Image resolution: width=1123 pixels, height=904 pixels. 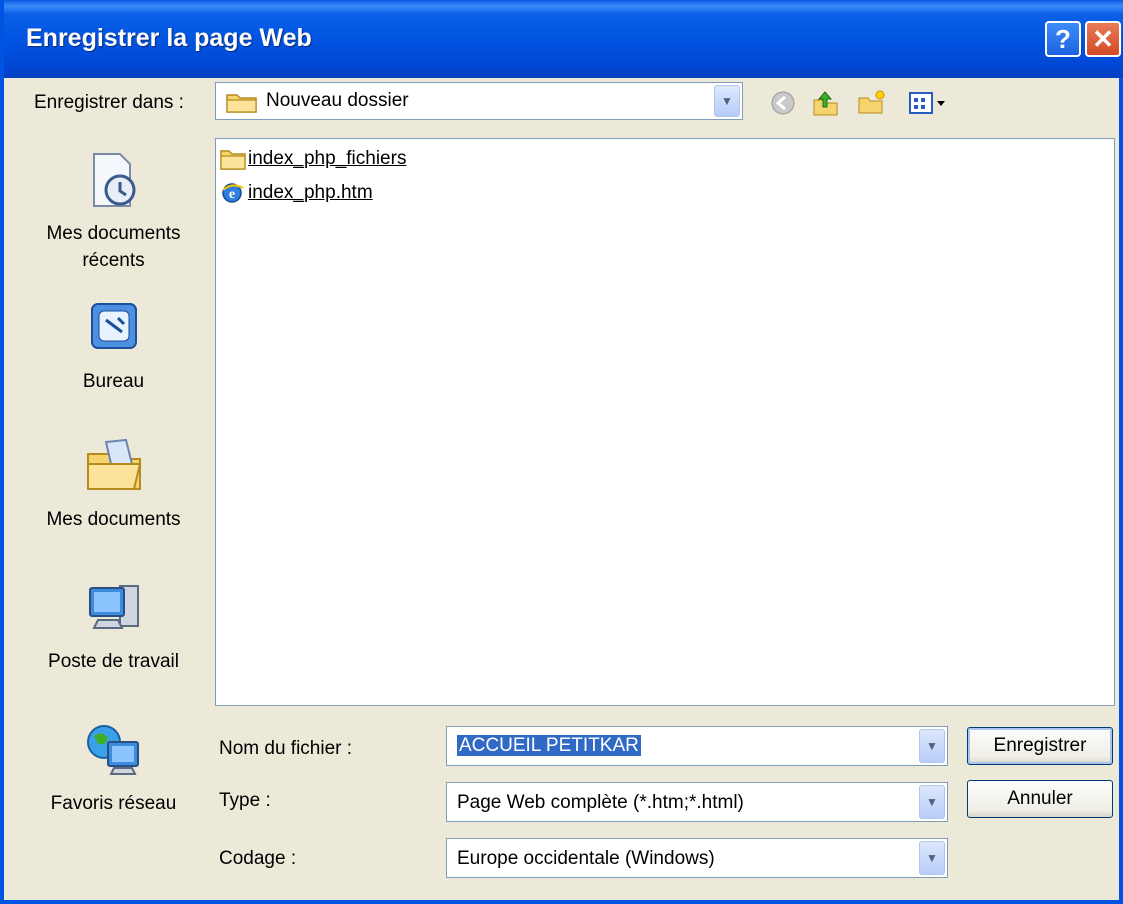 I want to click on view-menu-icon, so click(x=929, y=103).